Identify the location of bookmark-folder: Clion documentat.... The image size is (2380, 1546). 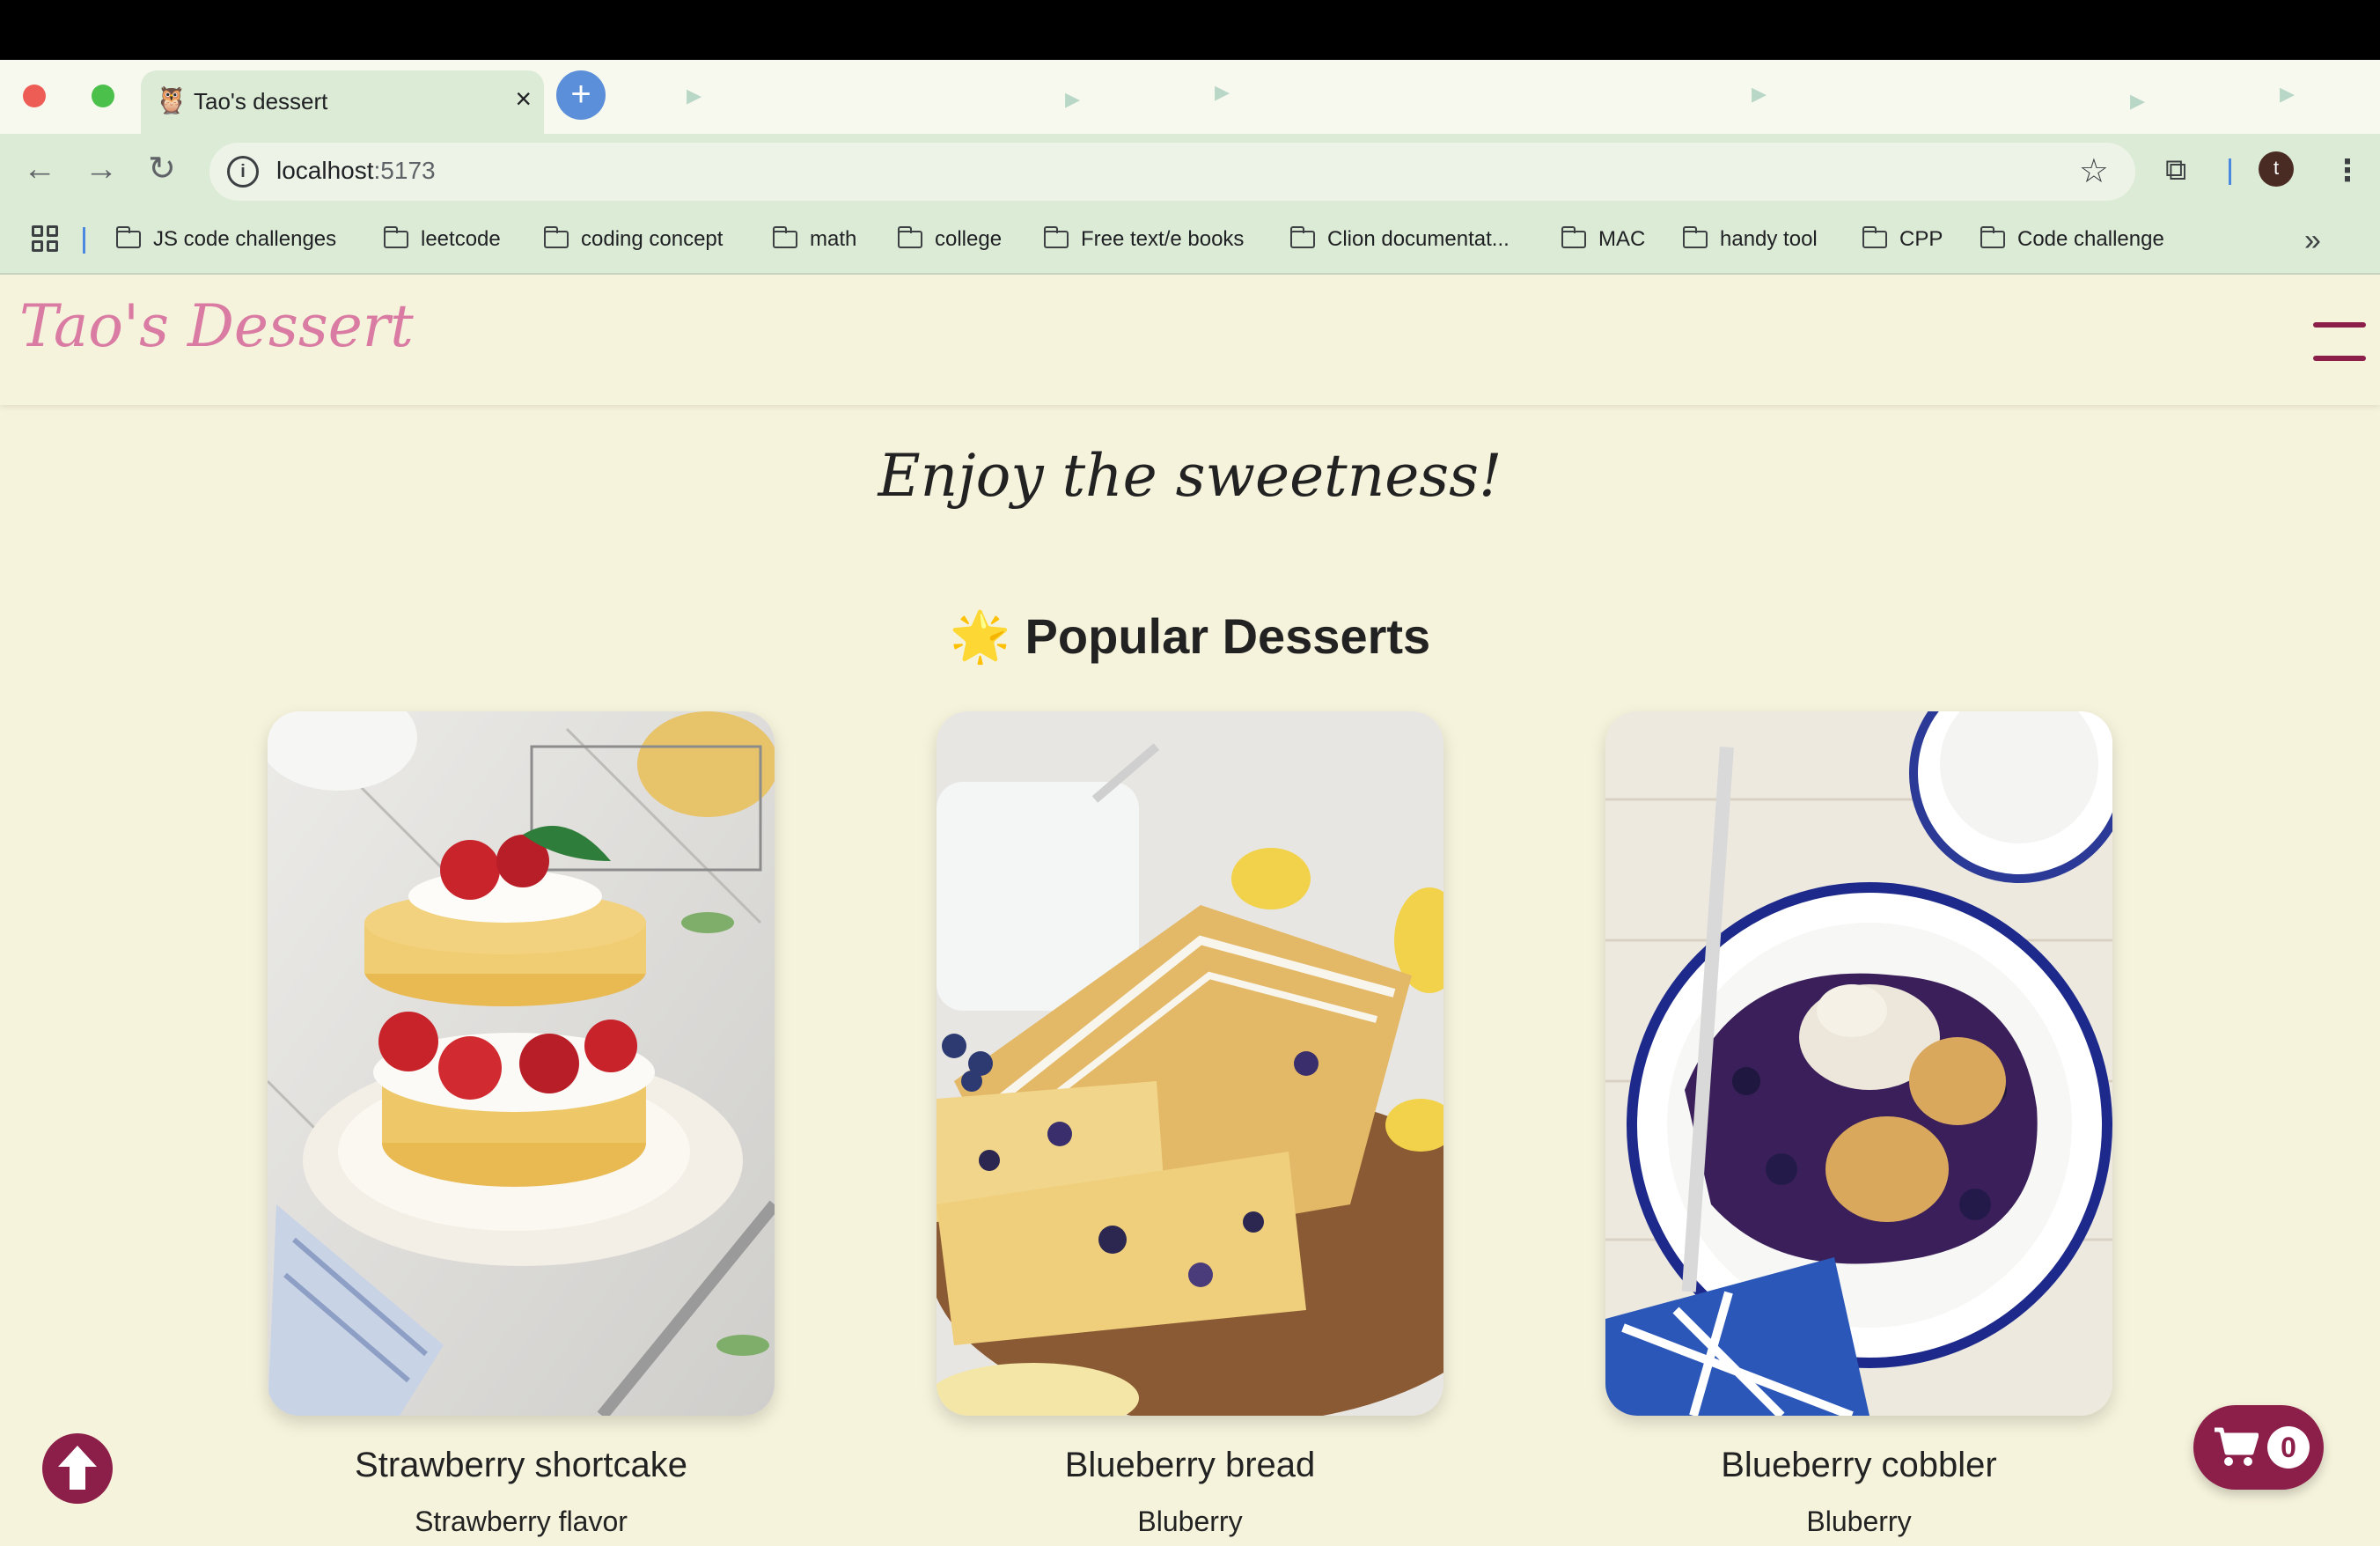
(1399, 239).